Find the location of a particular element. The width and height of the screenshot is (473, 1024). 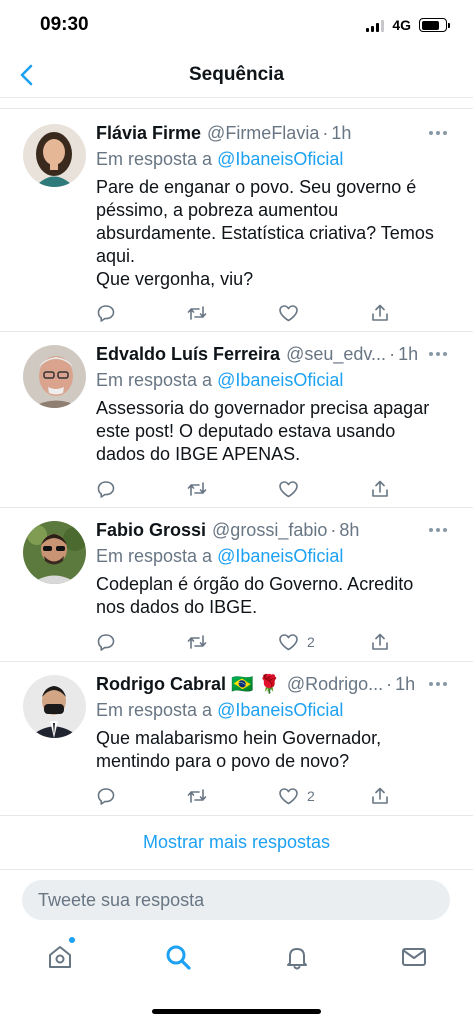

tab-notifications is located at coordinates (297, 957).